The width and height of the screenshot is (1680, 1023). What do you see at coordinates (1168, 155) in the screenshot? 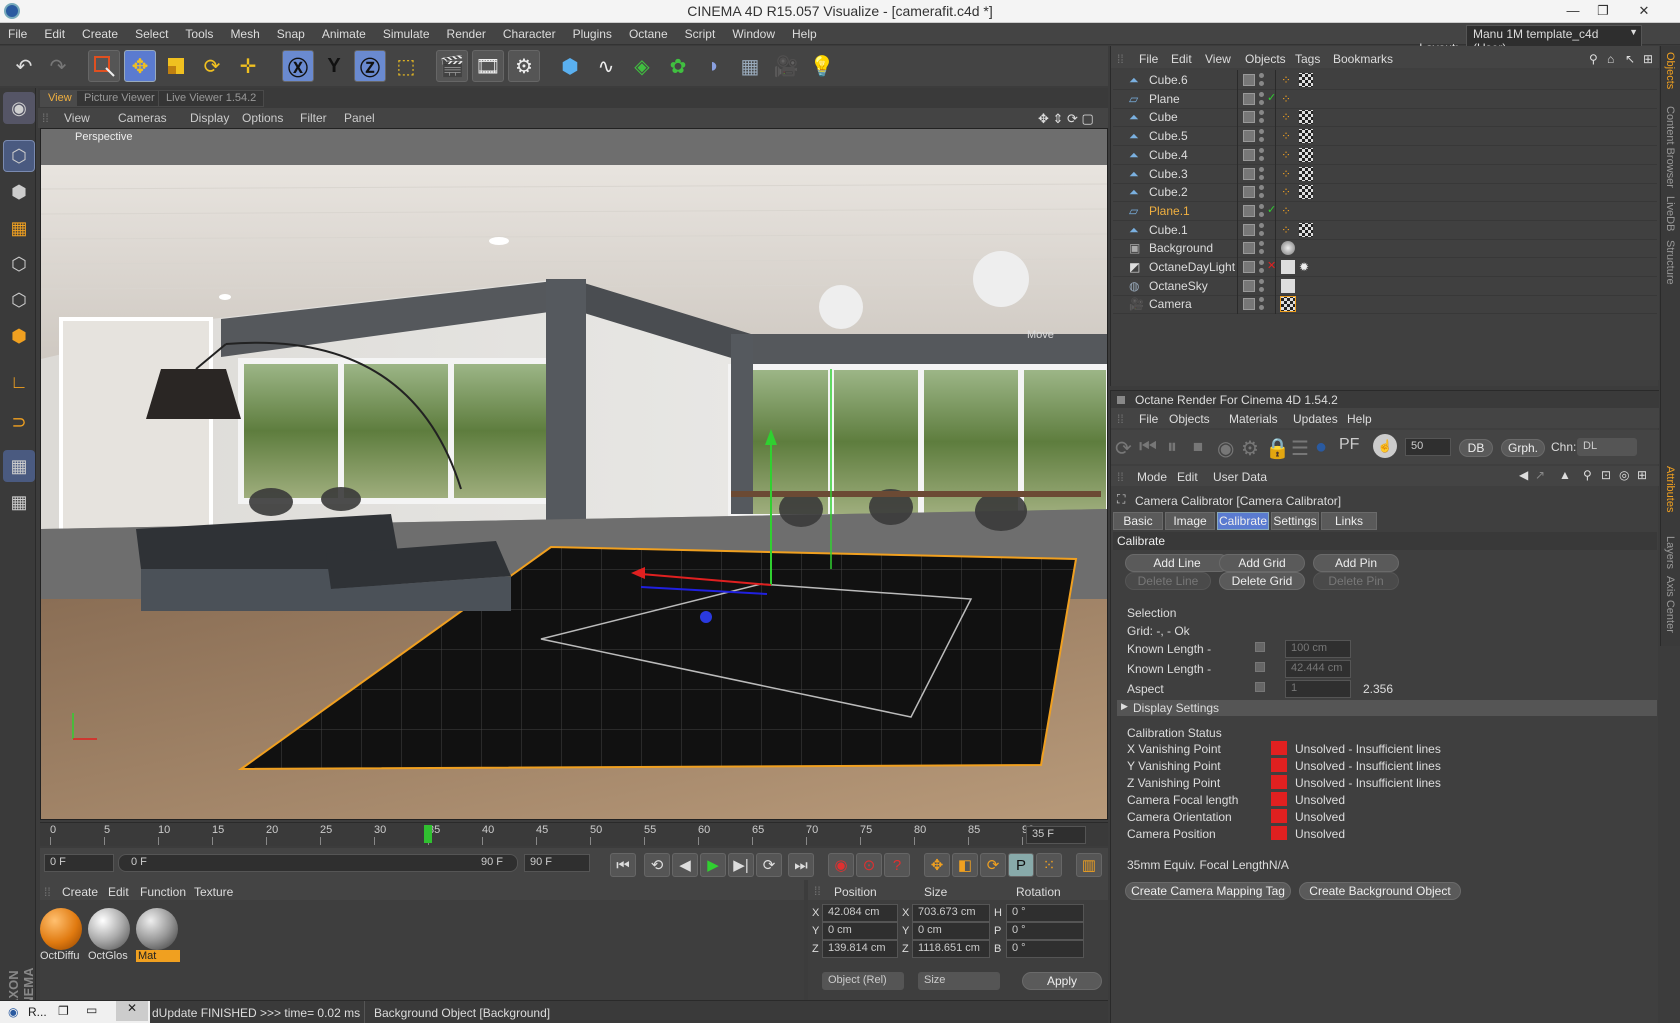
I see `object-name: Cube.4` at bounding box center [1168, 155].